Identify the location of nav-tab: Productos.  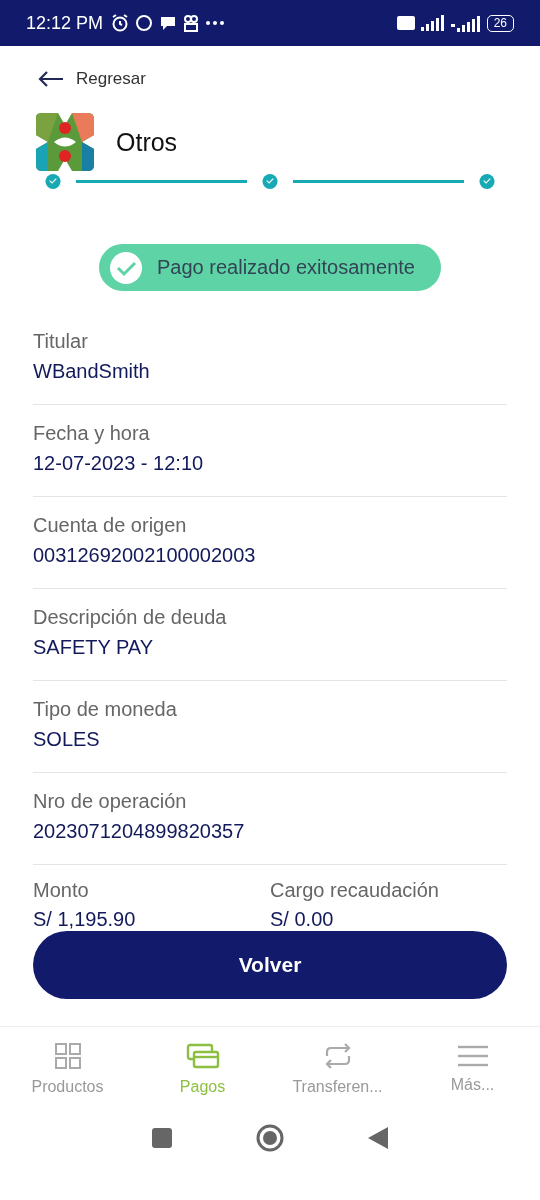
(67, 1069).